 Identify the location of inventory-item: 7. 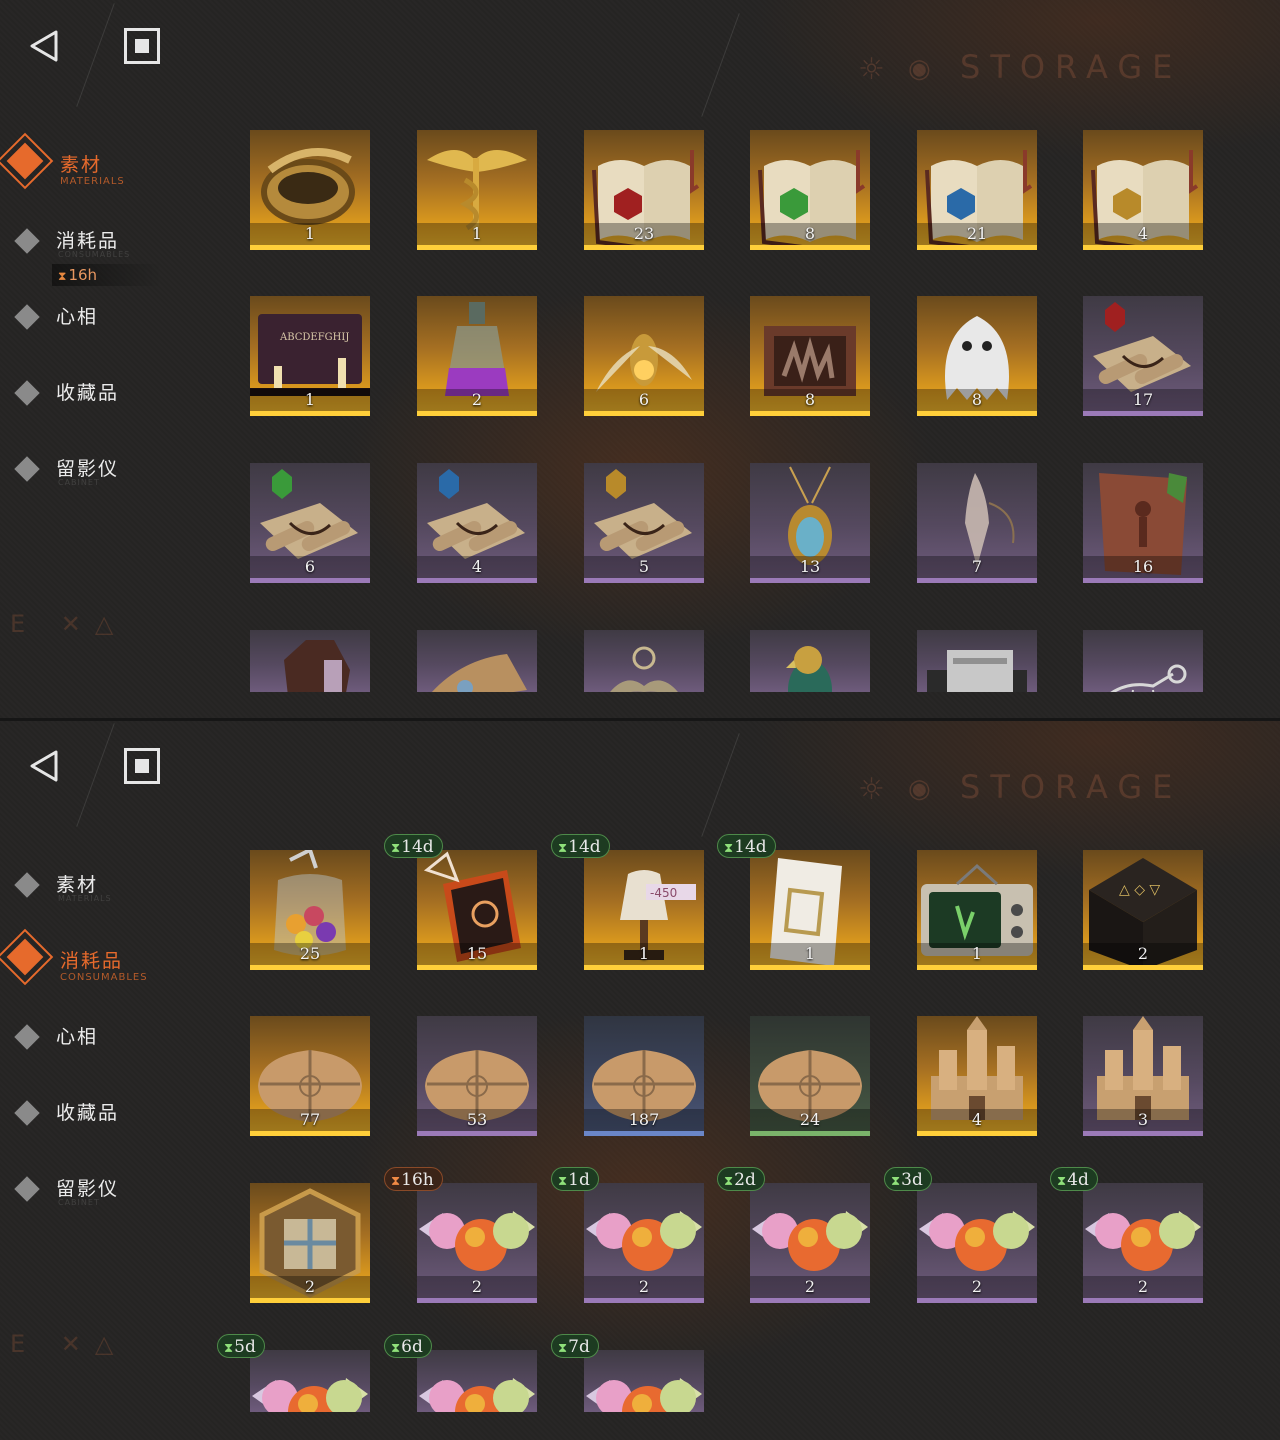
(977, 523).